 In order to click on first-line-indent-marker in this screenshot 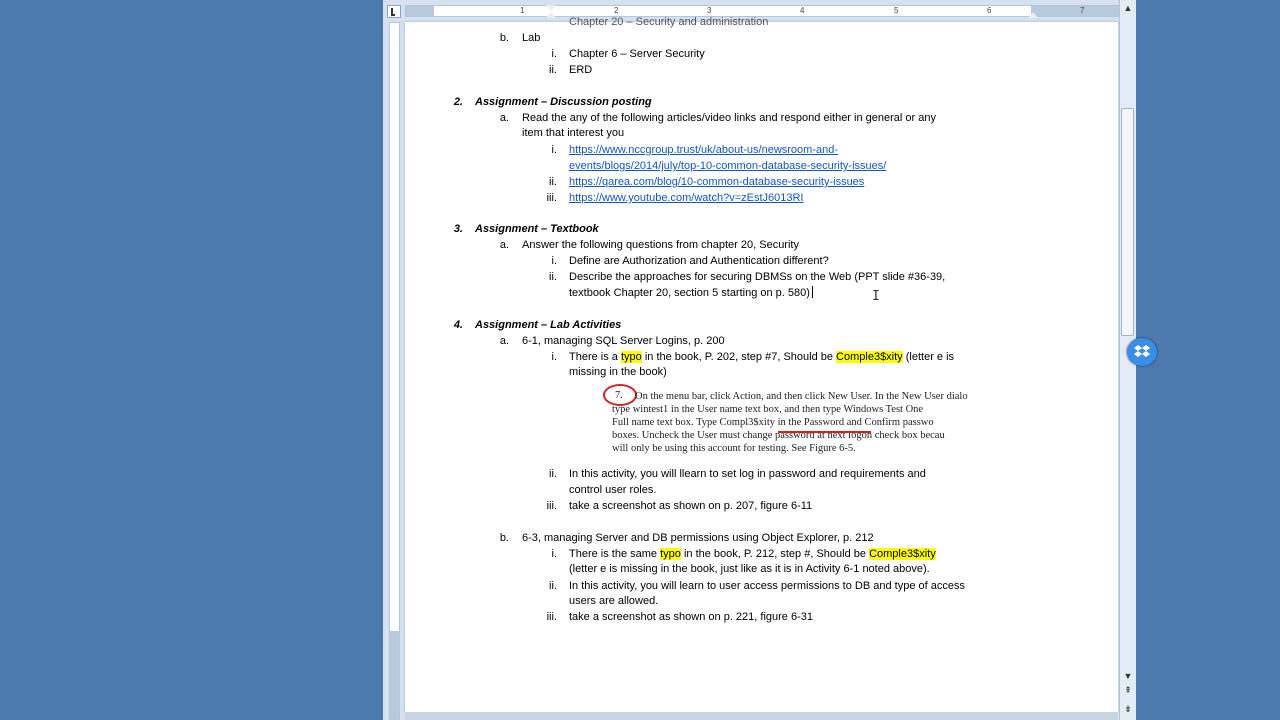, I will do `click(551, 8)`.